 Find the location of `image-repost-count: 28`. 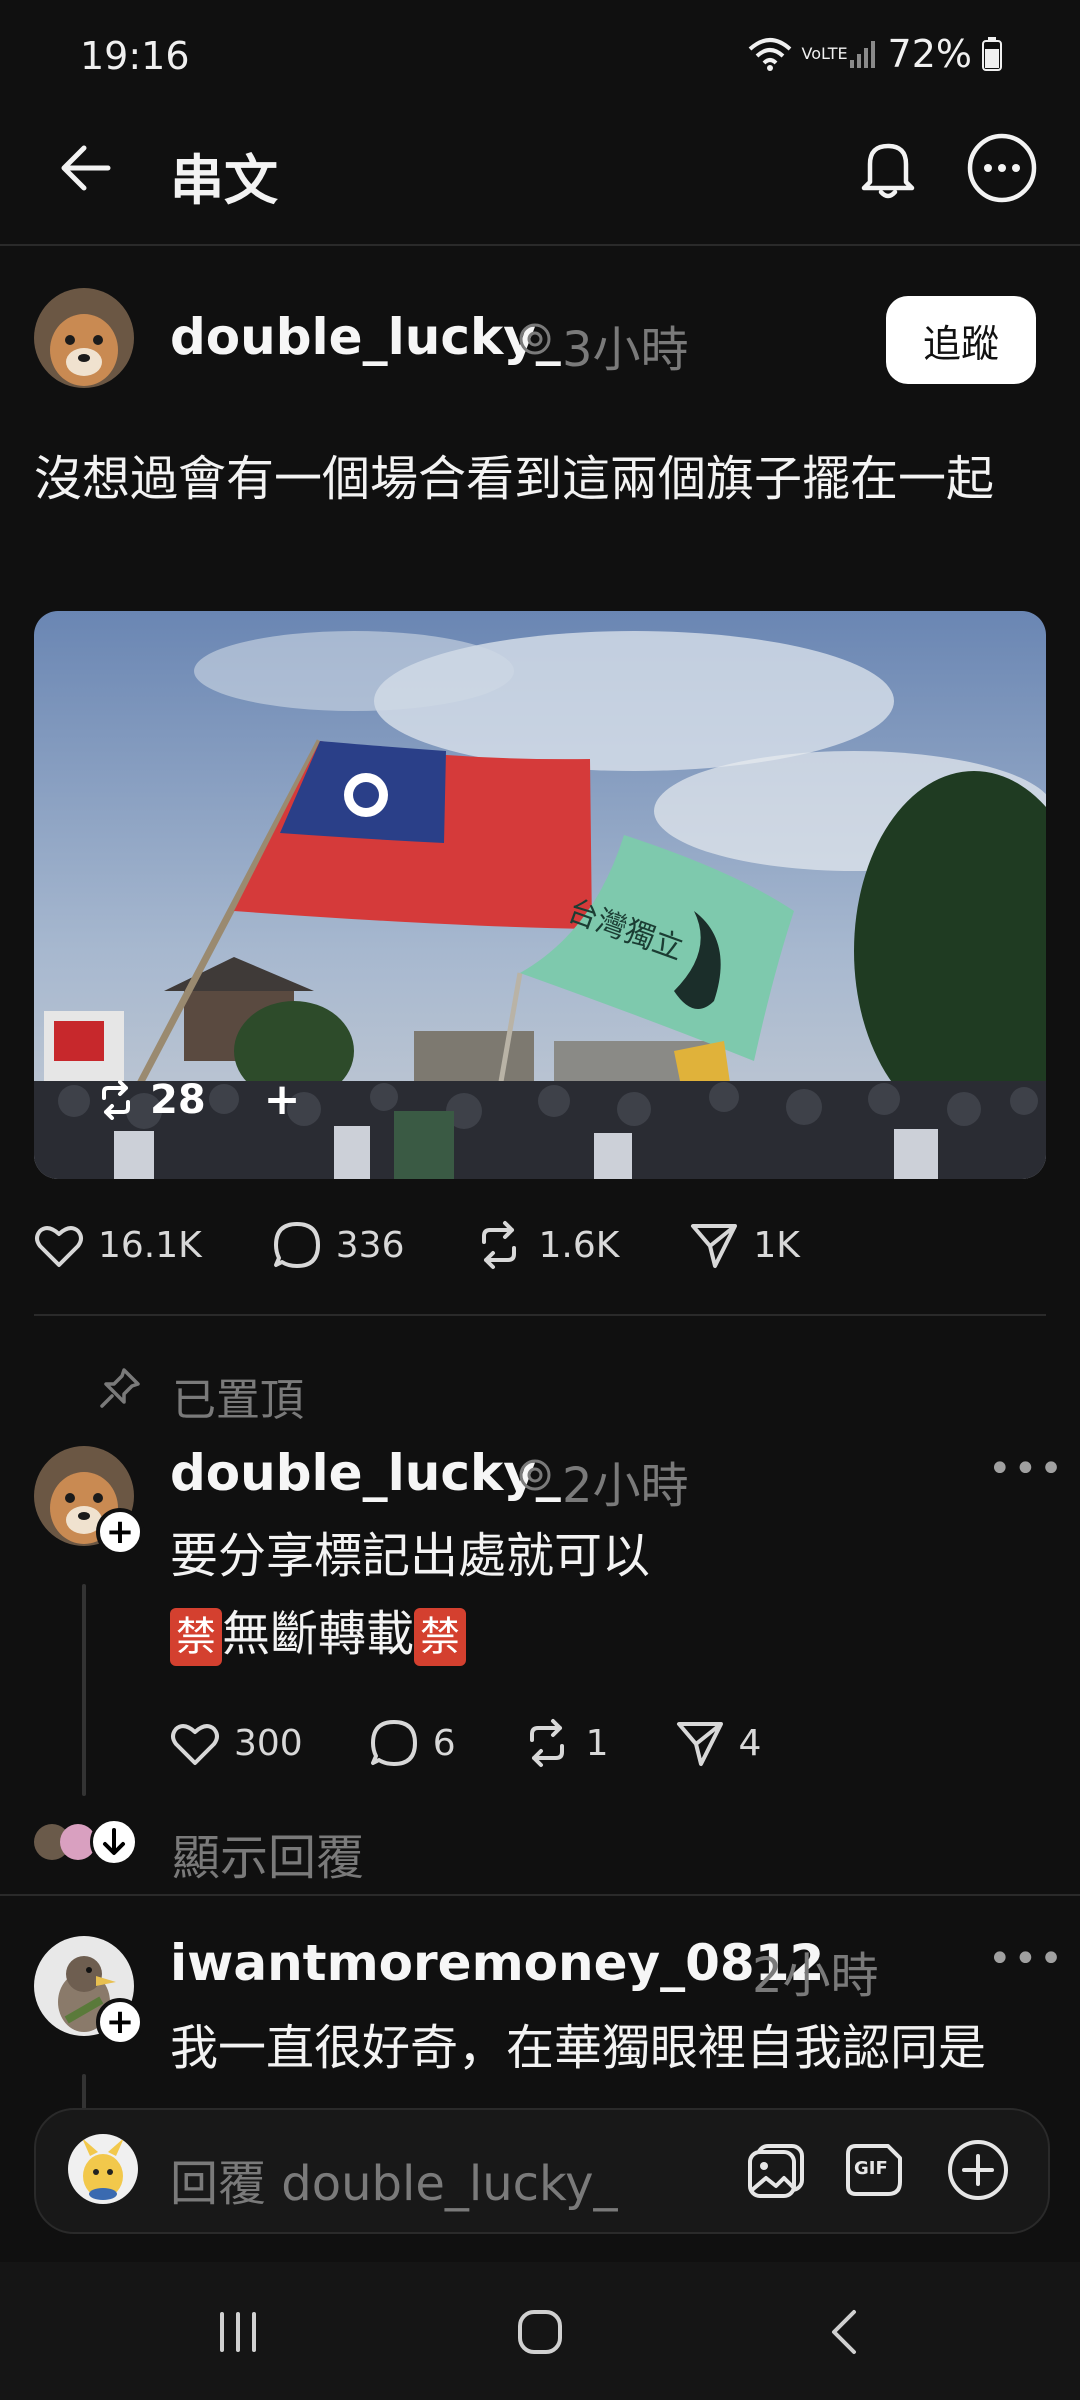

image-repost-count: 28 is located at coordinates (178, 1099).